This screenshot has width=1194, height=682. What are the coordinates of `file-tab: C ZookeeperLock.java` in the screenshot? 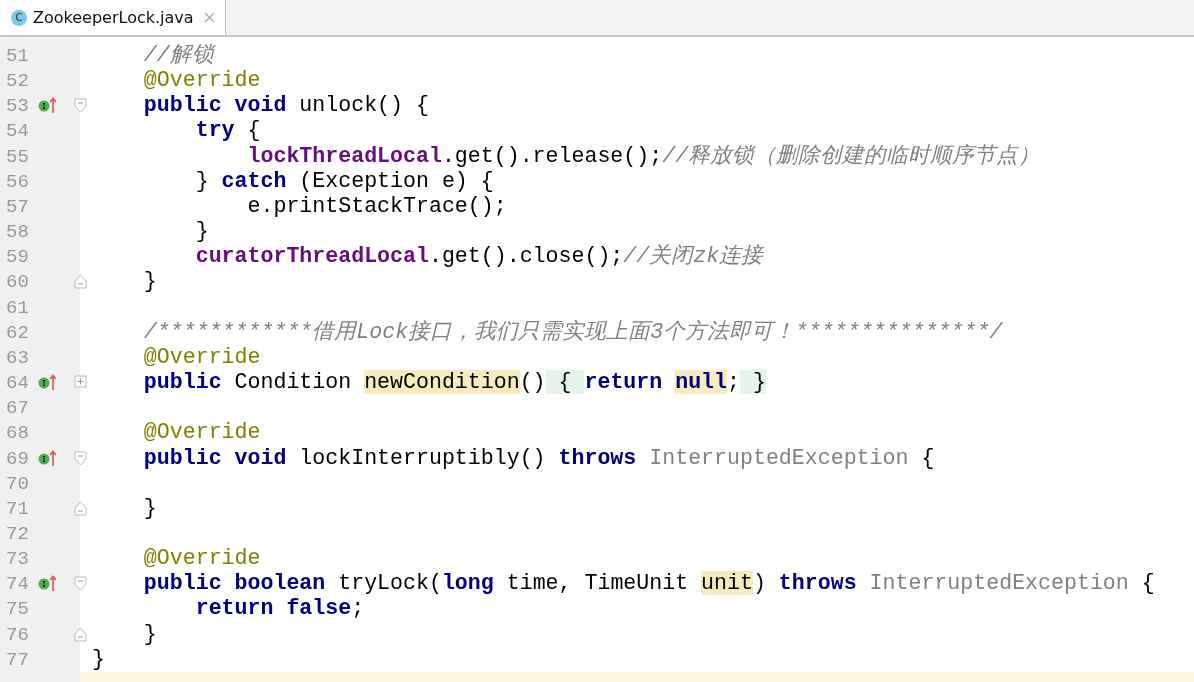 It's located at (113, 17).